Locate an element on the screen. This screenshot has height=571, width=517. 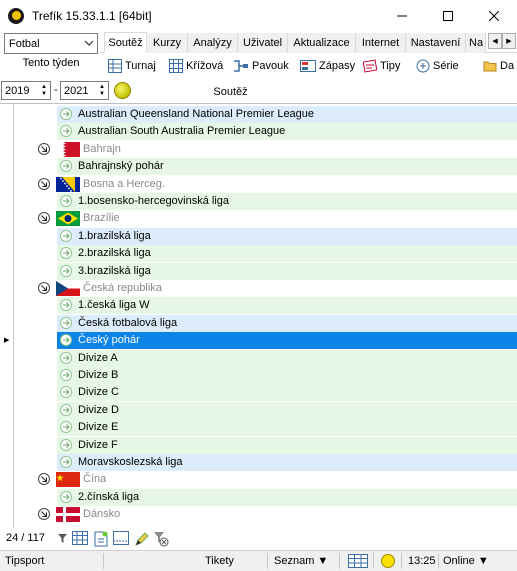
tab-scroll-left-button: ◀ is located at coordinates (495, 41).